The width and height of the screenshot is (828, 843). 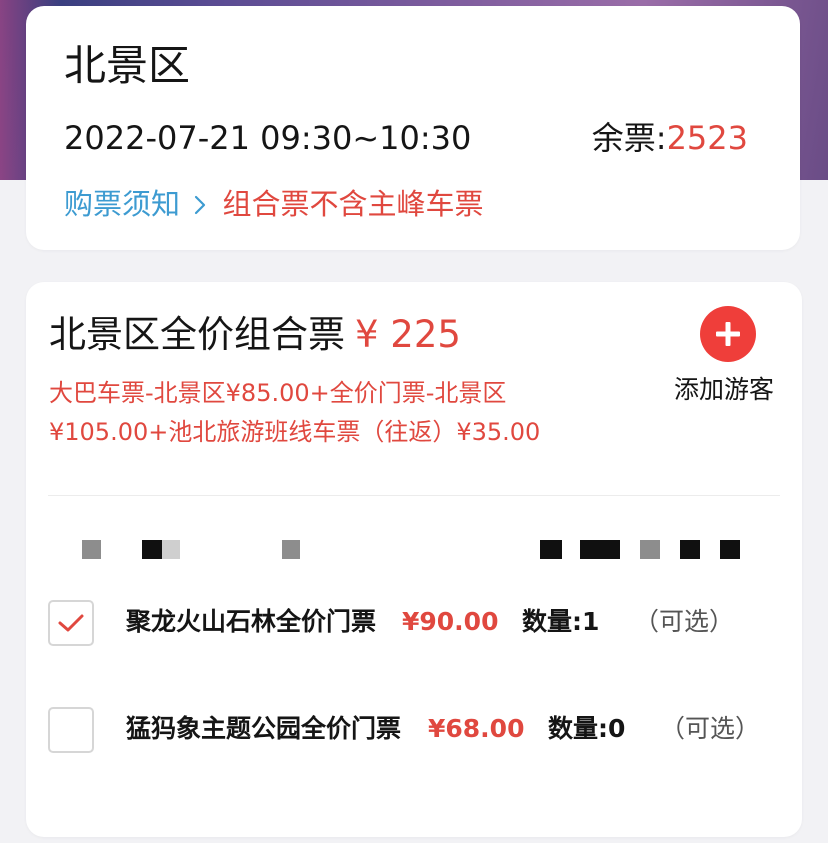 I want to click on addon-option-row: 聚龙火山石林全价门票 ¥90.00 数量:1 （可选）, so click(x=418, y=625).